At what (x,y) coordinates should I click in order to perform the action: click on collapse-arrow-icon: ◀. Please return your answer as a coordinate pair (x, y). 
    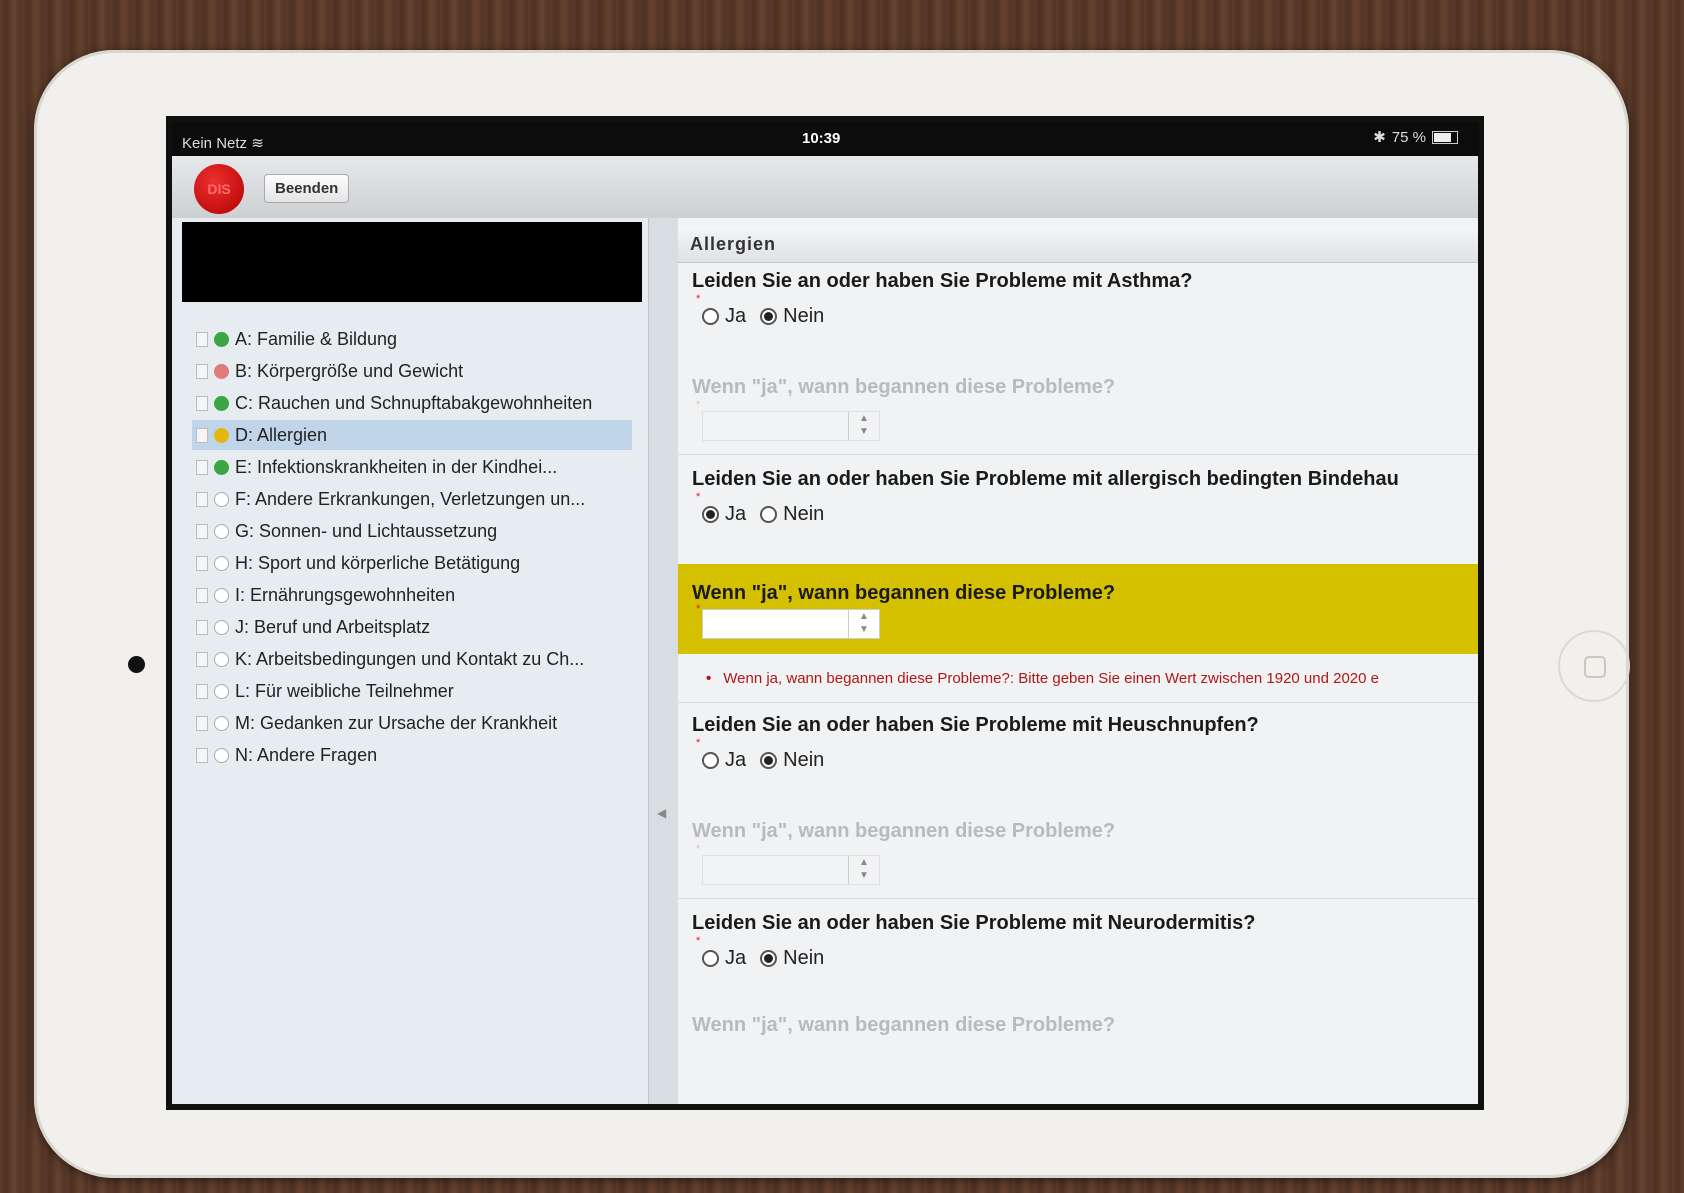
    Looking at the image, I should click on (661, 813).